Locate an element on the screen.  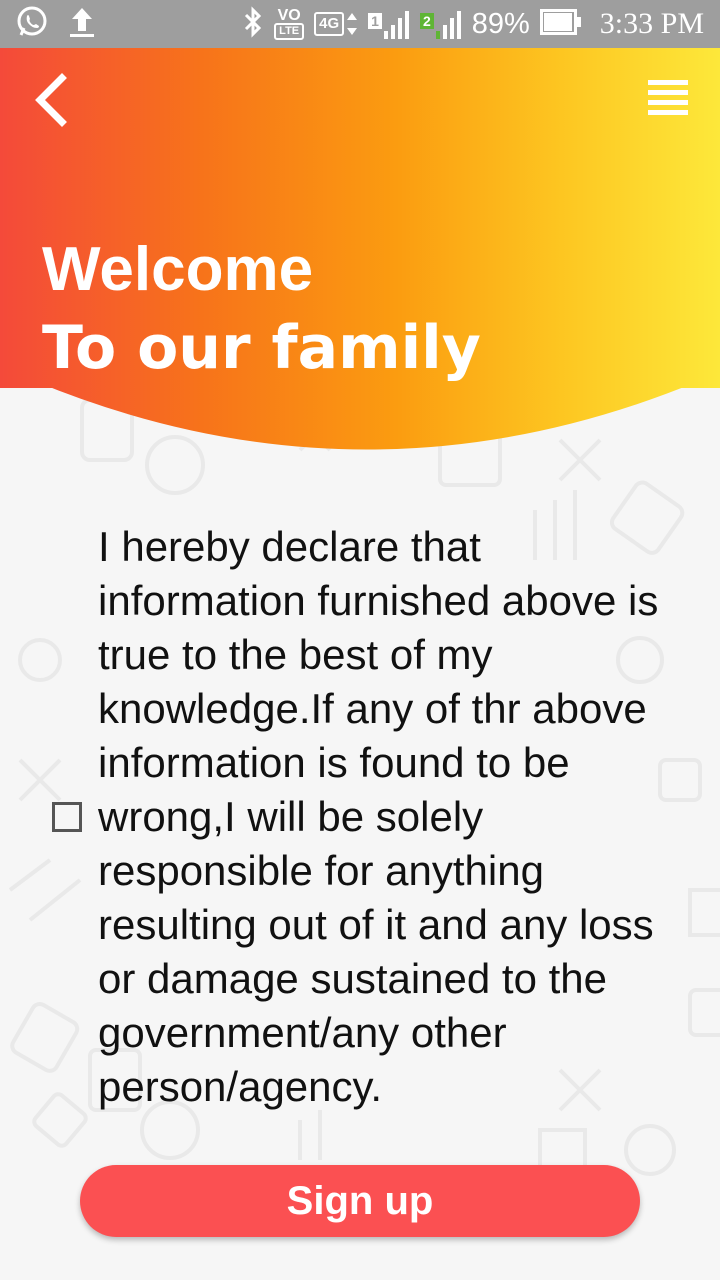
back-button is located at coordinates (52, 100).